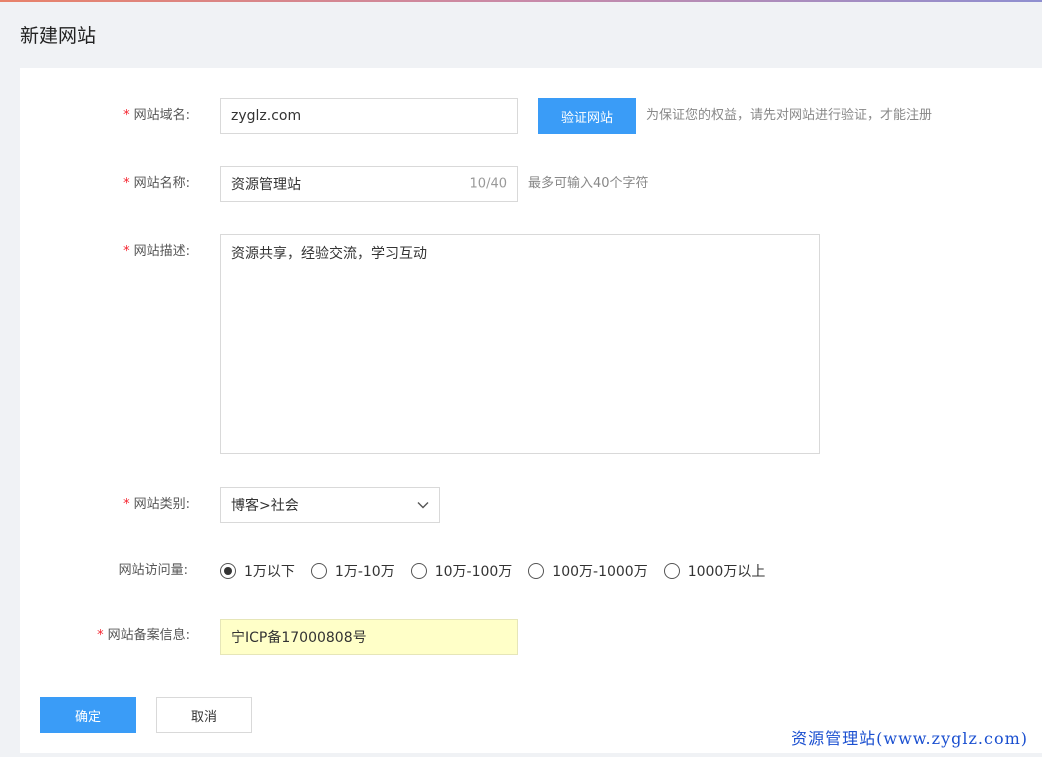 The height and width of the screenshot is (757, 1042). I want to click on category-select: 博客>社会, so click(330, 505).